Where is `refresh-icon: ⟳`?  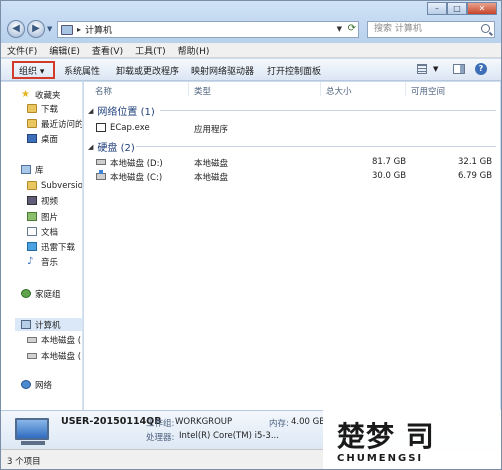
refresh-icon: ⟳ is located at coordinates (352, 28).